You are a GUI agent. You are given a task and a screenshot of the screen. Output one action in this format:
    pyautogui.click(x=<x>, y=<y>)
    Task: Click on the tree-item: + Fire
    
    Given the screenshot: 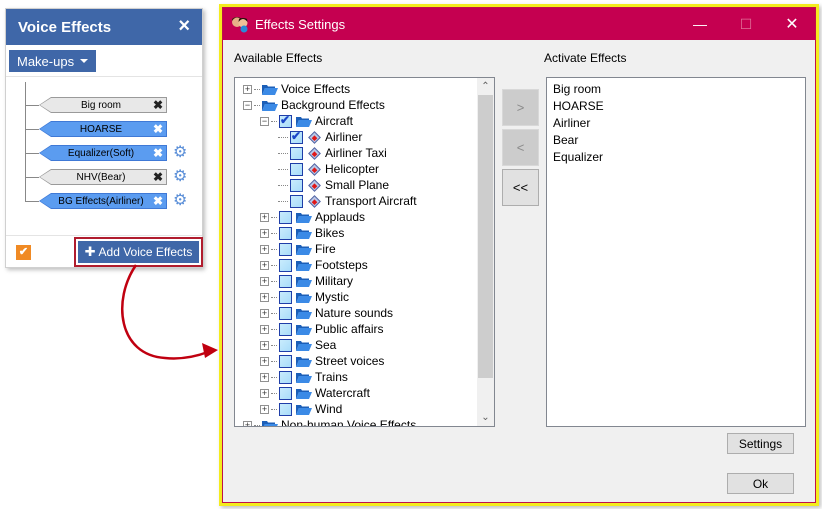 What is the action you would take?
    pyautogui.click(x=298, y=249)
    